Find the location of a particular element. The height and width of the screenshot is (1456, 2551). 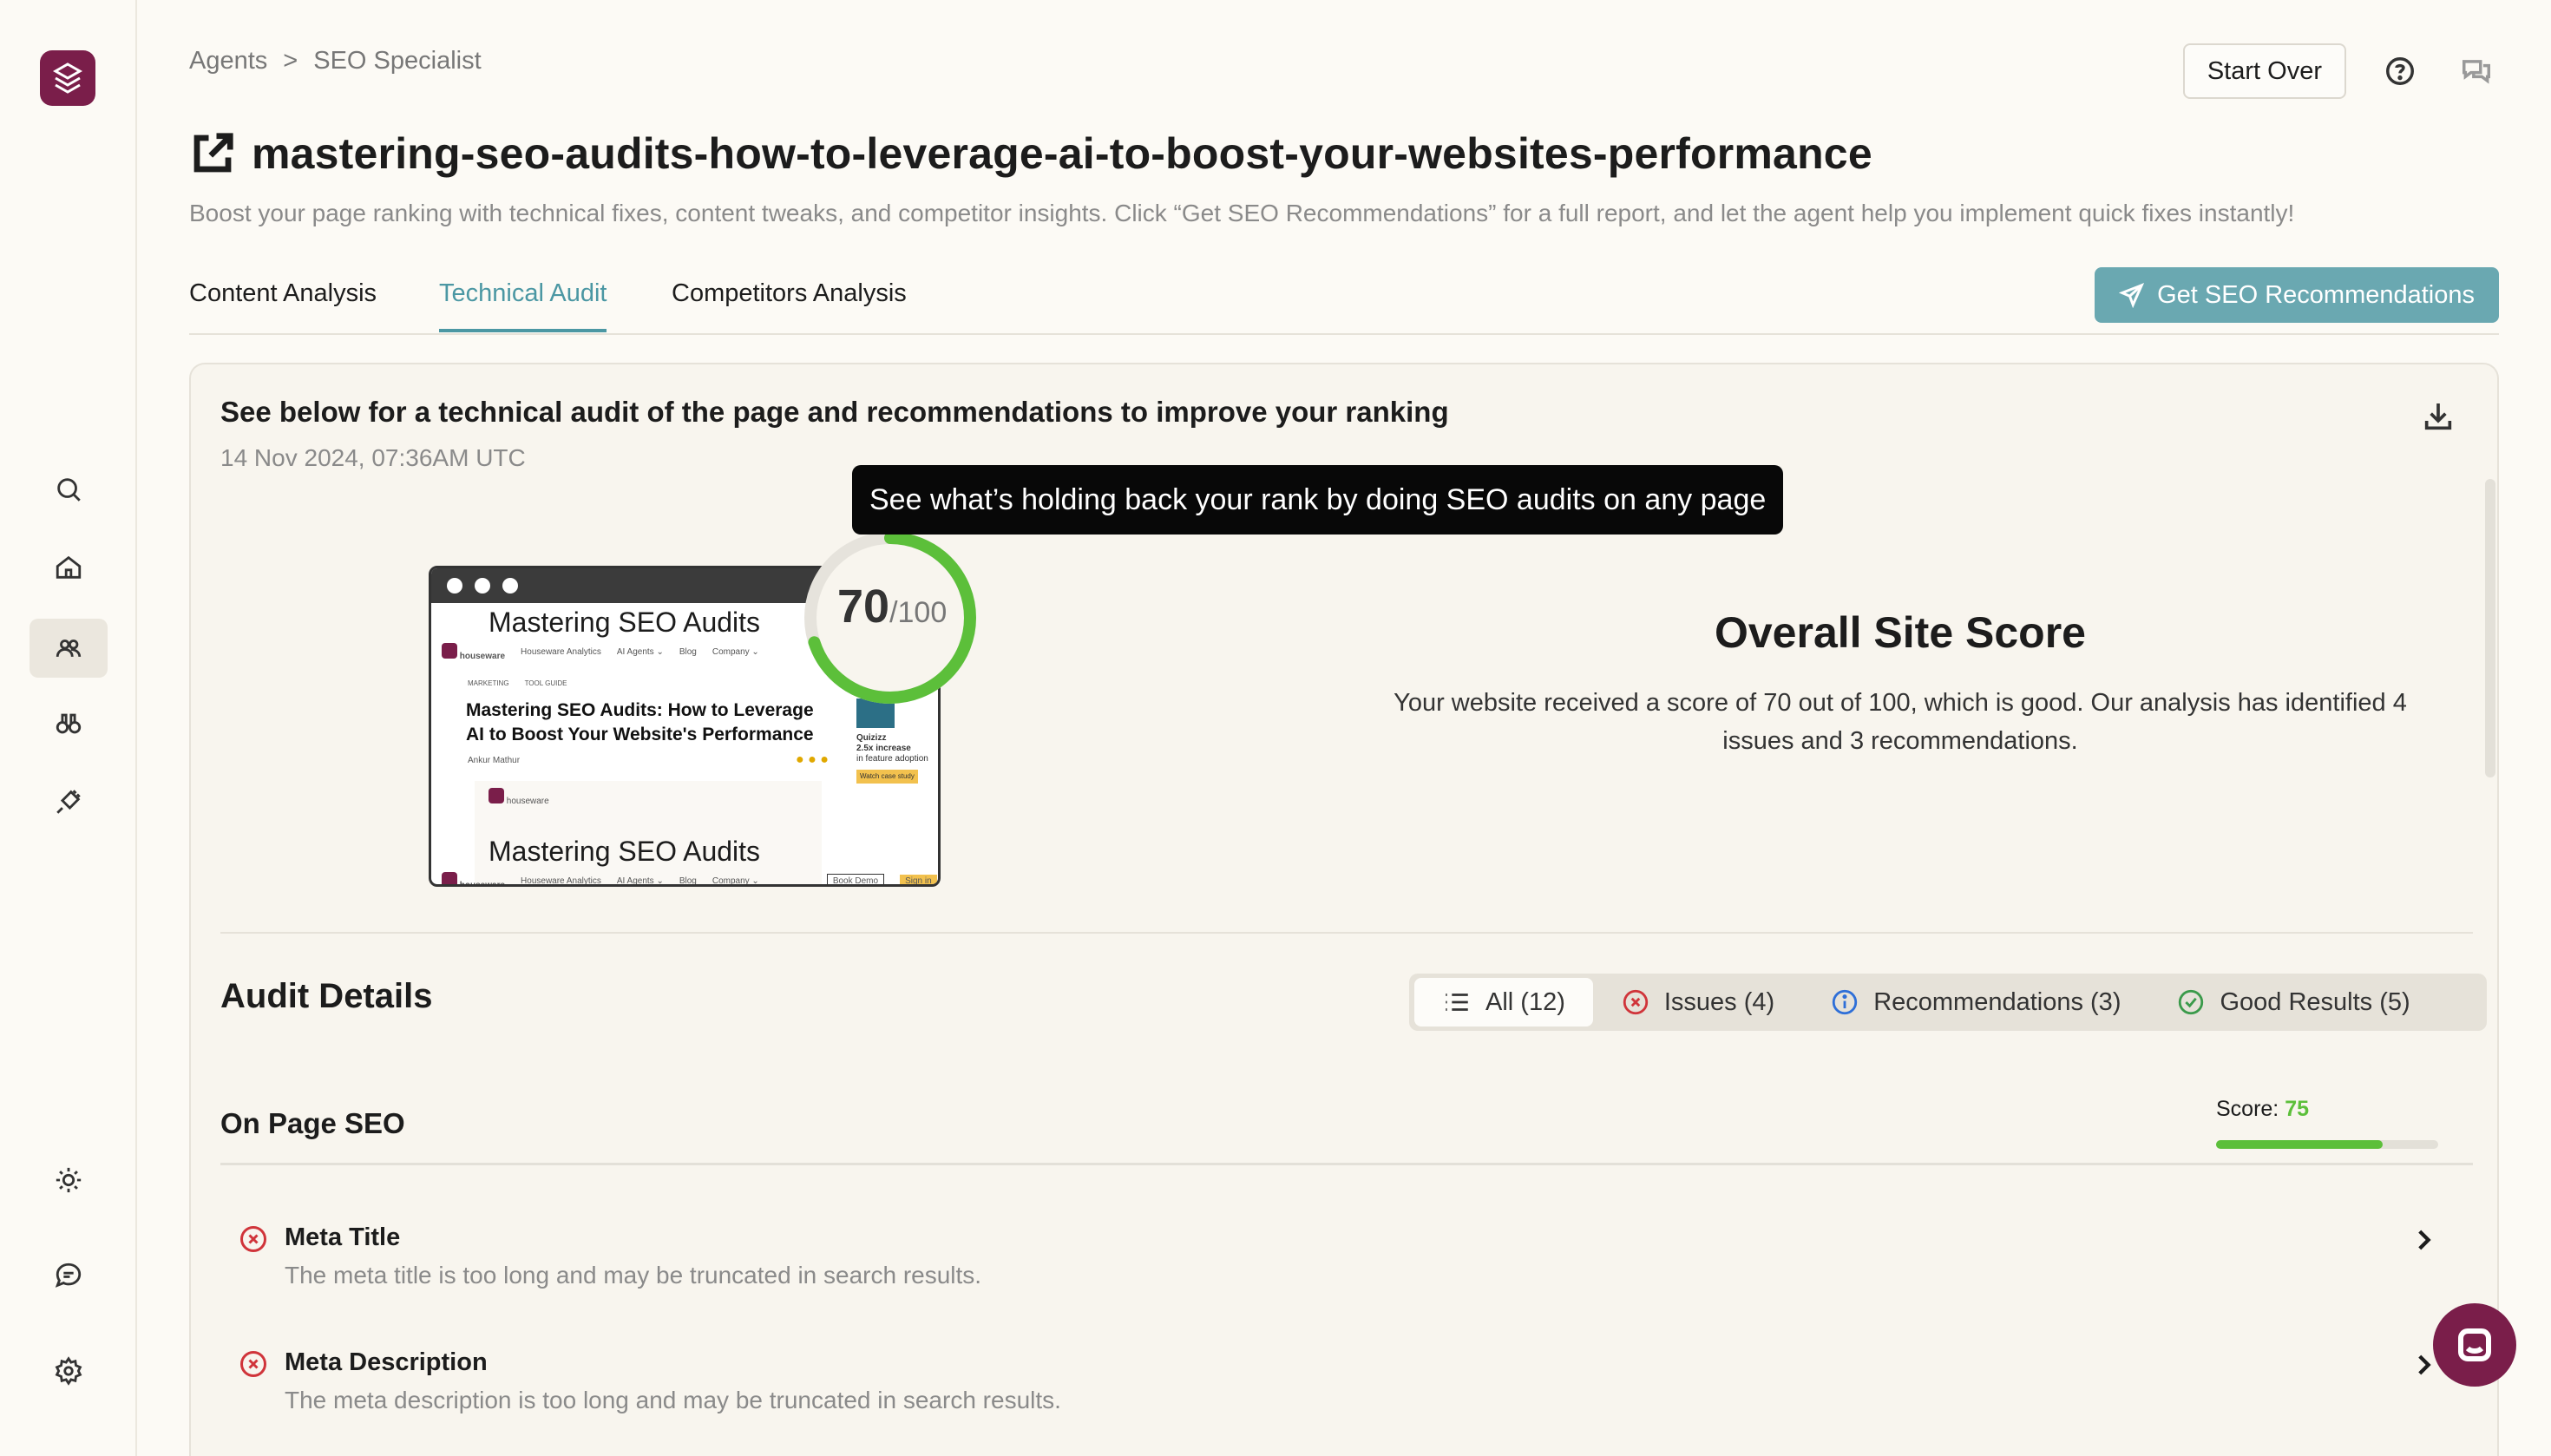

divider is located at coordinates (1346, 933).